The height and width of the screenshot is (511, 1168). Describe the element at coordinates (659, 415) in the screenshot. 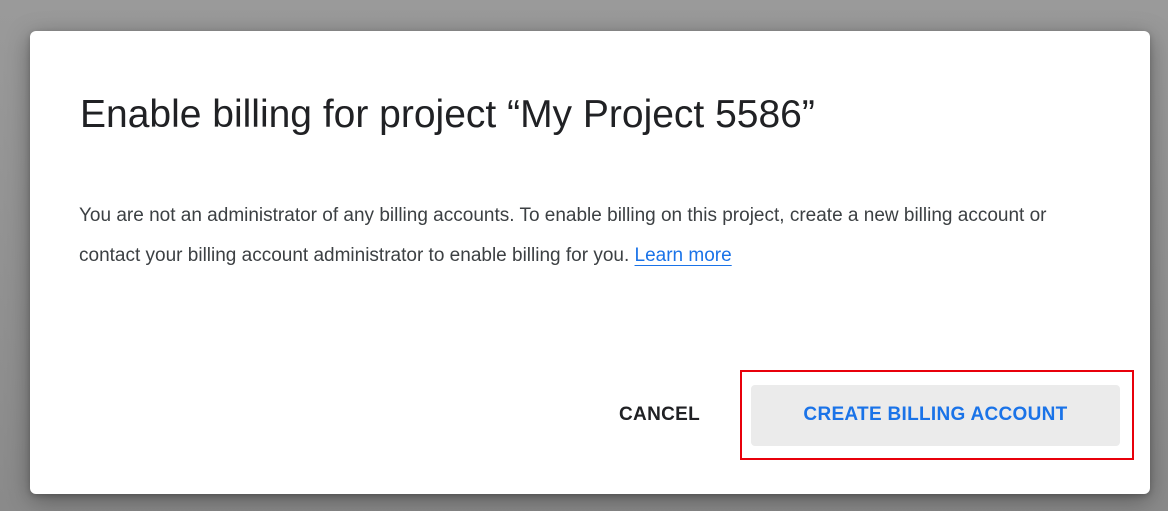

I see `cancel-button: CANCEL` at that location.